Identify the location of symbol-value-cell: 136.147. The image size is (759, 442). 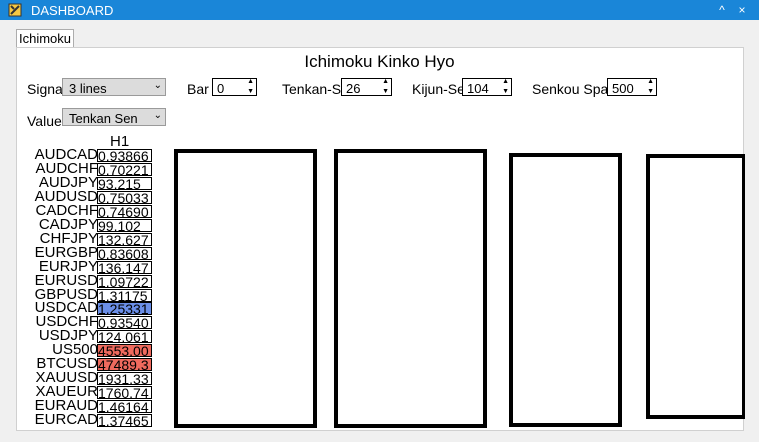
(124, 267).